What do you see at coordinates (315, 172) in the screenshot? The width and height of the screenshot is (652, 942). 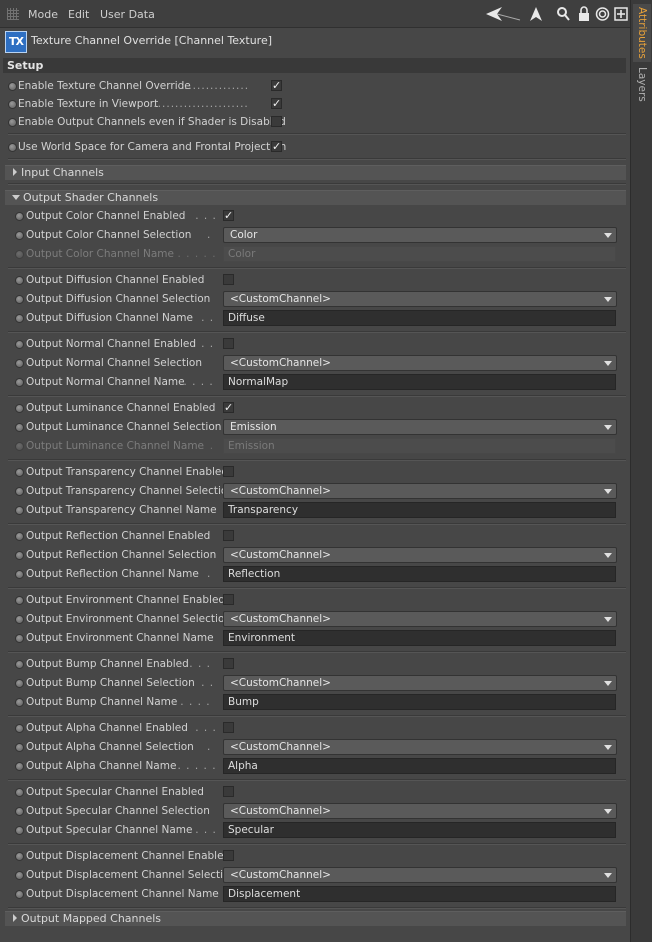 I see `group-input-channels: Input Channels` at bounding box center [315, 172].